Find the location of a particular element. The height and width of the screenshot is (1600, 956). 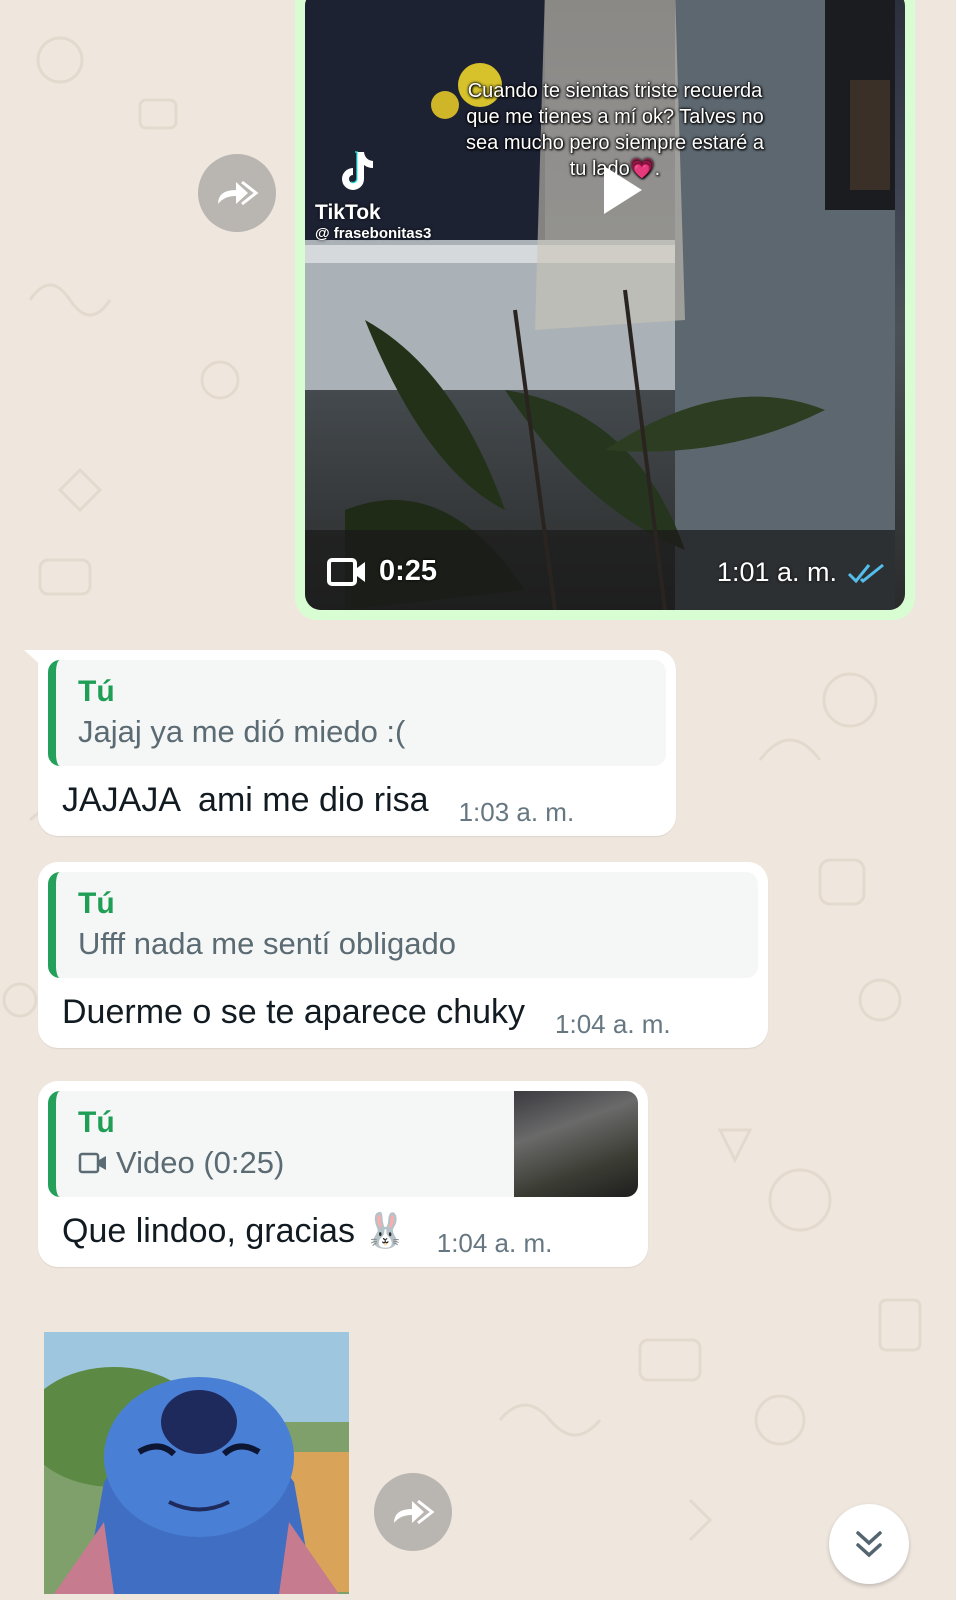

quoted-message: Tú Jajaj ya me dió miedo :( is located at coordinates (357, 713).